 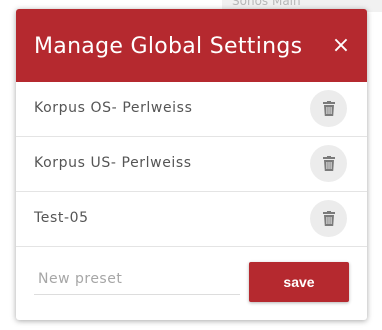 I want to click on preset-label: Korpus US- Perlweiss, so click(x=113, y=163).